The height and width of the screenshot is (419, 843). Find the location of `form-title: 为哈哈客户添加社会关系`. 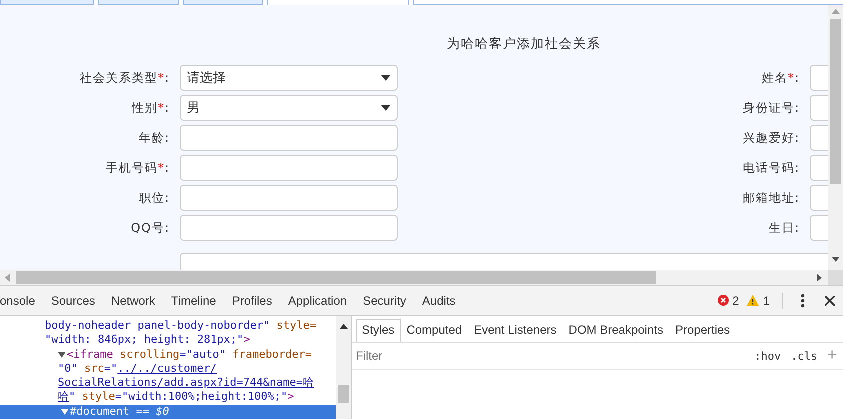

form-title: 为哈哈客户添加社会关系 is located at coordinates (524, 45).